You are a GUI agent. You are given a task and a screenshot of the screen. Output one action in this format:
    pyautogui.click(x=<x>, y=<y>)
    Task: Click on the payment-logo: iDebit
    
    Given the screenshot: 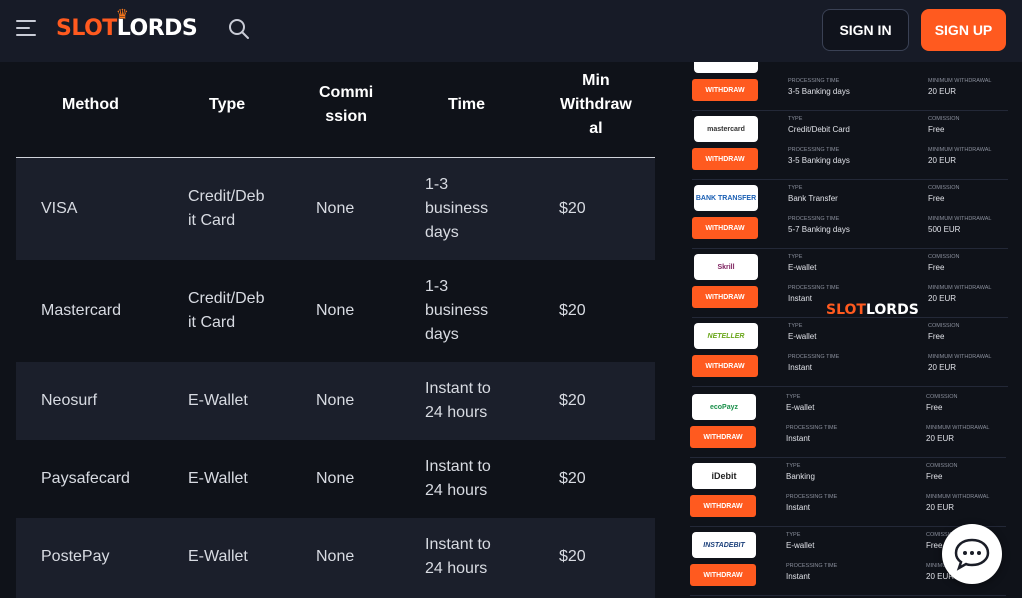 What is the action you would take?
    pyautogui.click(x=724, y=476)
    